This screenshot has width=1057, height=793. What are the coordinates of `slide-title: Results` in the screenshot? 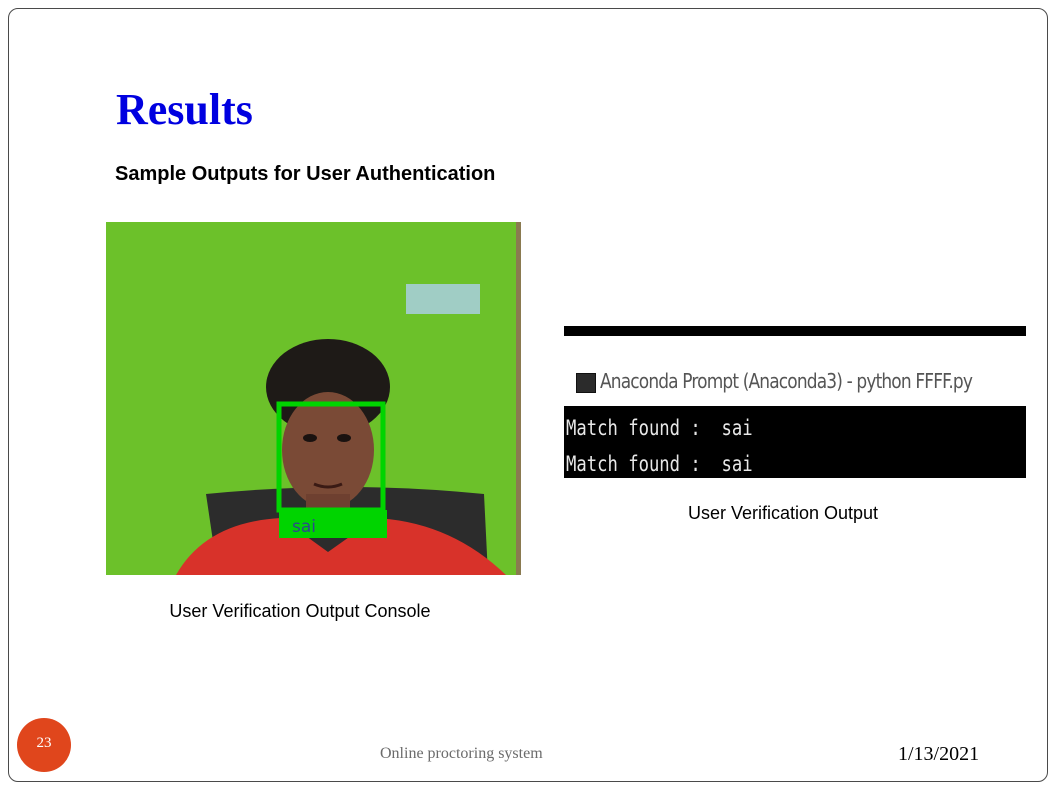 It's located at (184, 109).